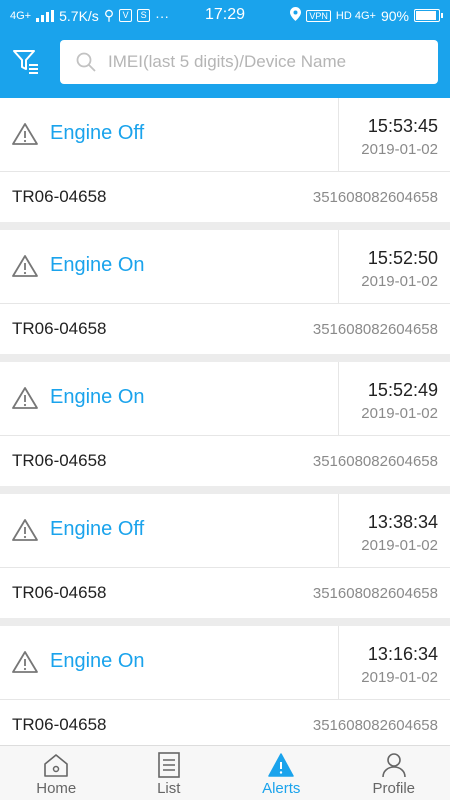 The image size is (450, 800). I want to click on alert-time: 13:38:34, so click(402, 522).